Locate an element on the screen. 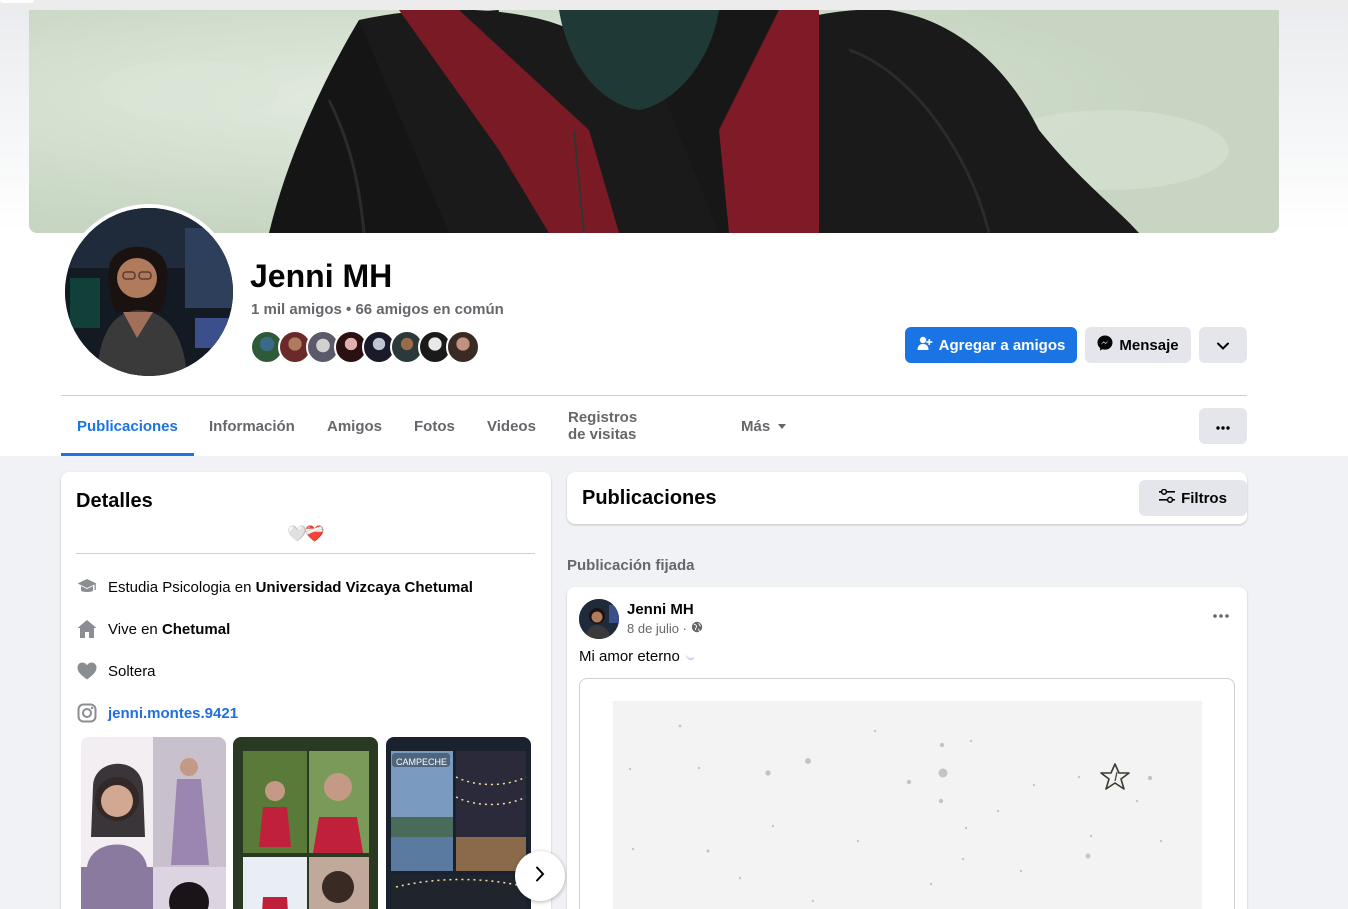  message-button: Mensaje is located at coordinates (1138, 345).